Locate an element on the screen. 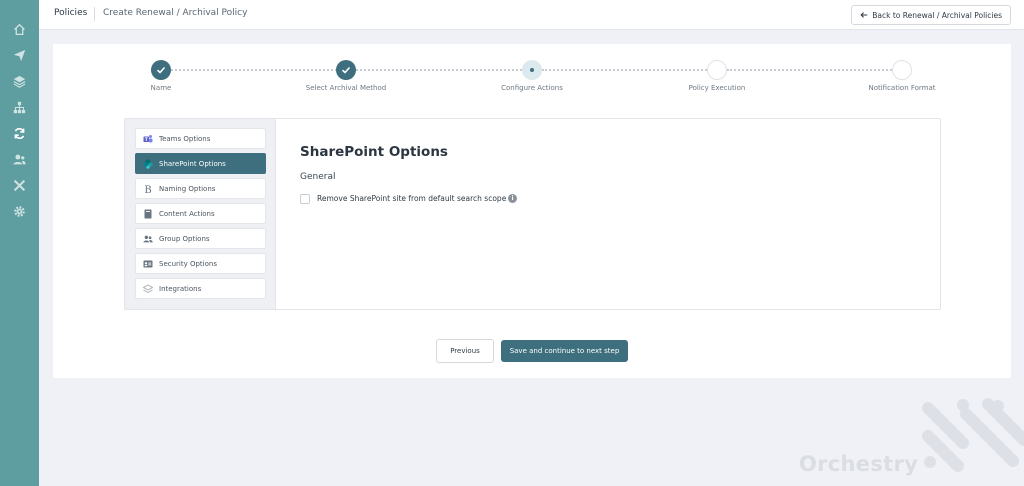 The image size is (1024, 486). send-icon is located at coordinates (19, 55).